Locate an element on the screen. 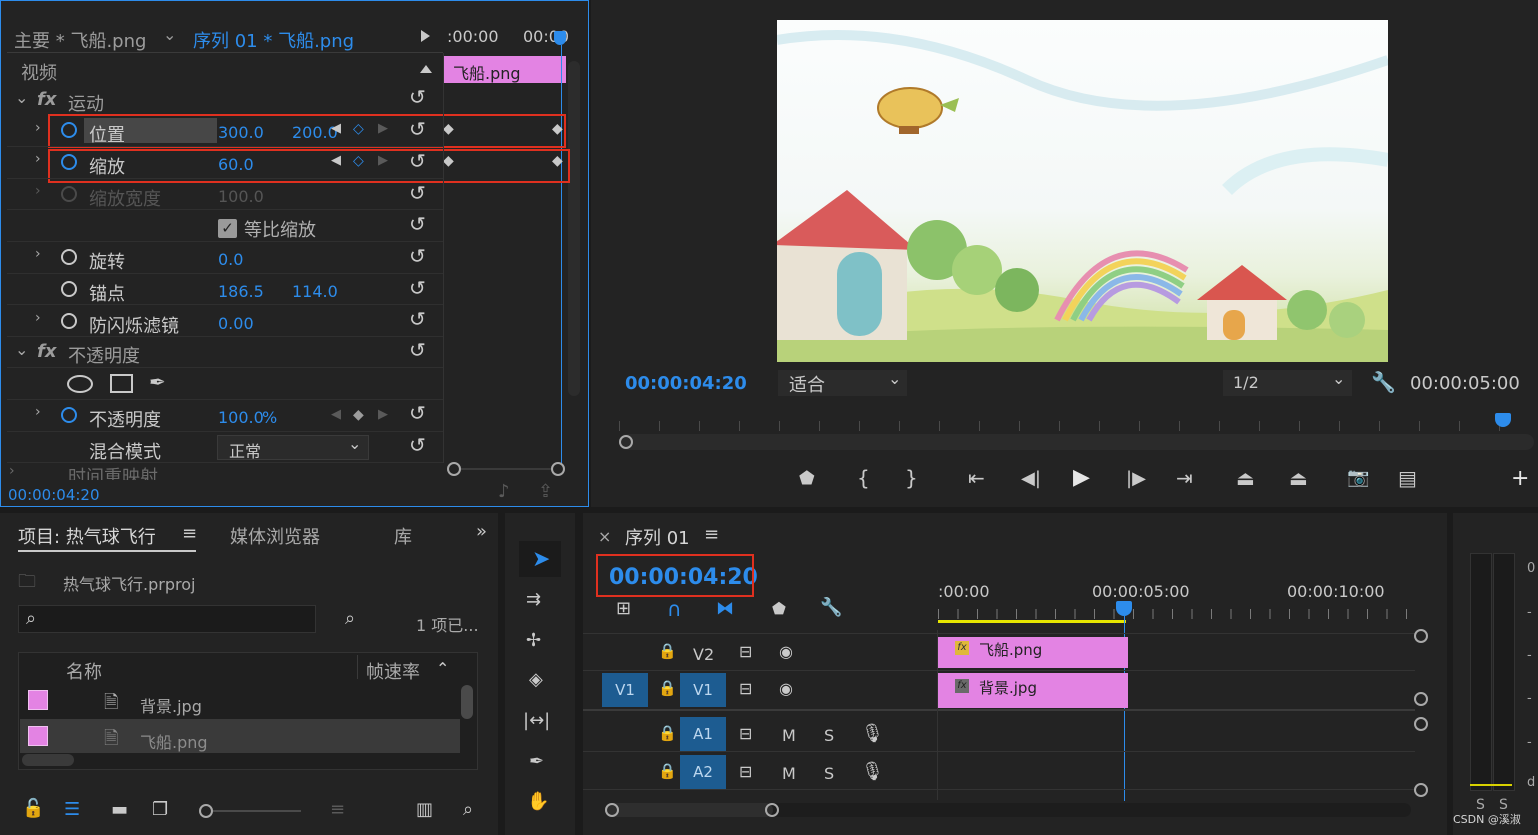  play-triangle-icon is located at coordinates (425, 36).